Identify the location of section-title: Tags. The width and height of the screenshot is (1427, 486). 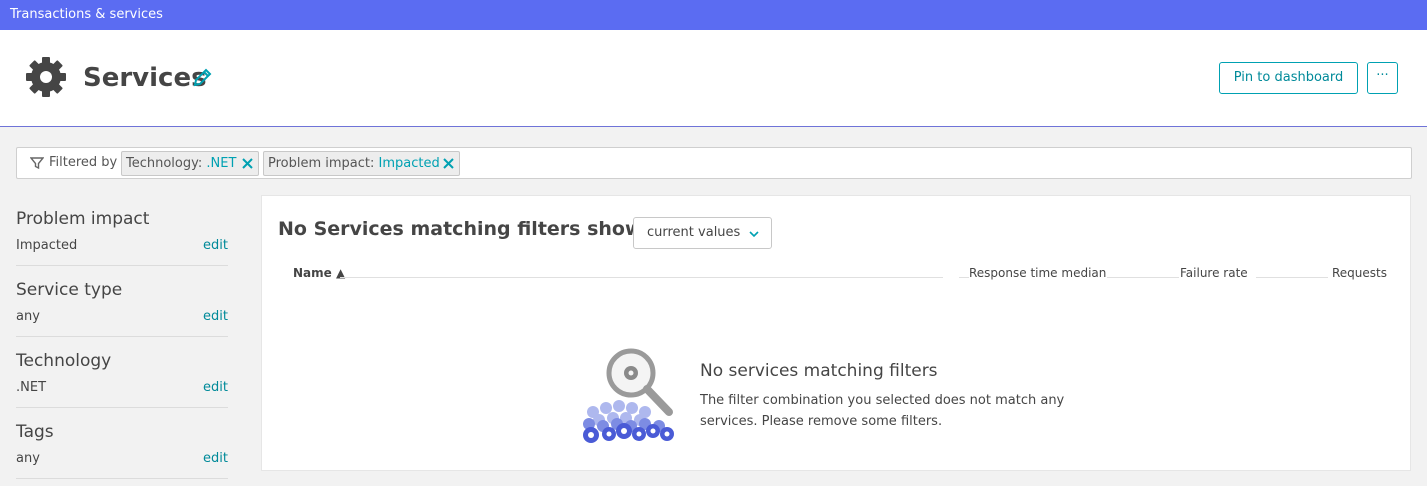
(35, 432).